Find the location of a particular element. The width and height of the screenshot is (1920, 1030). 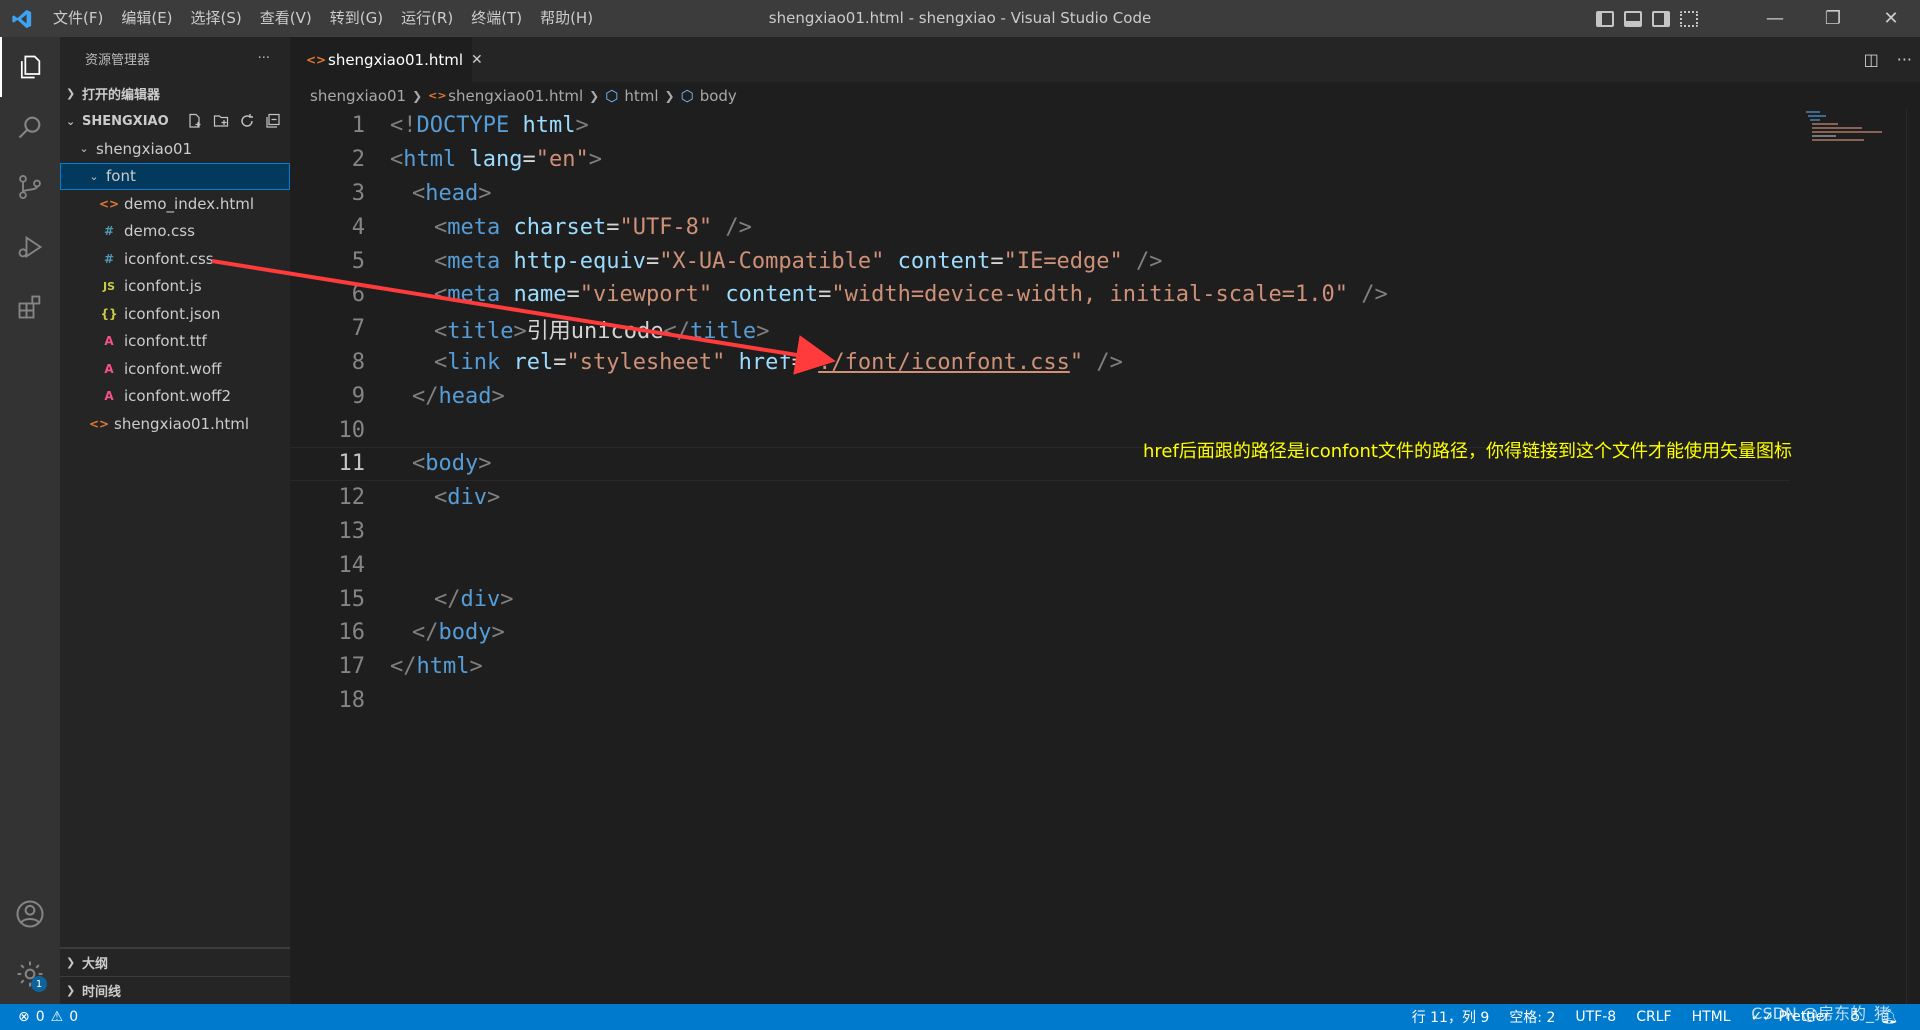

toggle-panel-icon is located at coordinates (1633, 18).